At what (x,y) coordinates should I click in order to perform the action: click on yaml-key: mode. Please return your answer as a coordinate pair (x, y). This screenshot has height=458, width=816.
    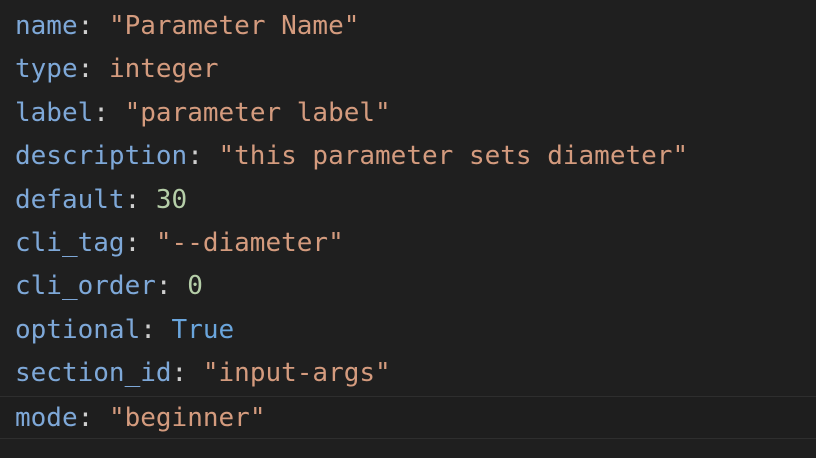
    Looking at the image, I should click on (46, 417).